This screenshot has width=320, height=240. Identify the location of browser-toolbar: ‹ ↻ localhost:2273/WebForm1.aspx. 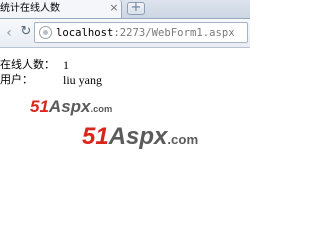
(125, 33).